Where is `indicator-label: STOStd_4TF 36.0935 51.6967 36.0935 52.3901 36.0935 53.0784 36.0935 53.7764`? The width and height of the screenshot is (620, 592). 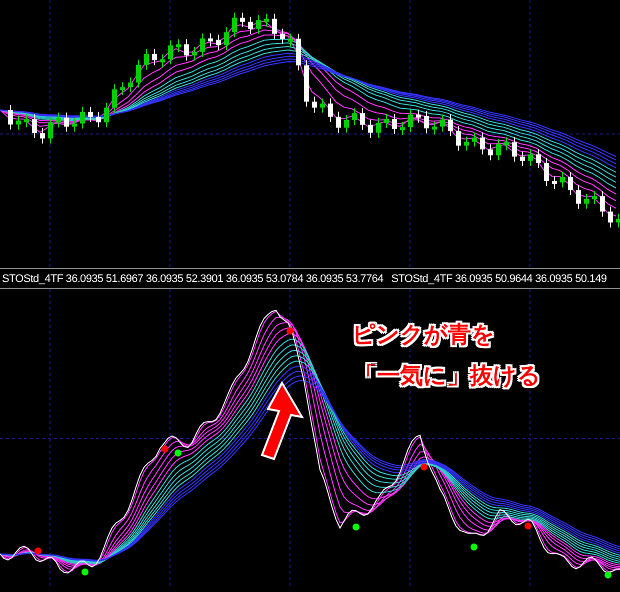
indicator-label: STOStd_4TF 36.0935 51.6967 36.0935 52.3901 36.0935 53.0784 36.0935 53.7764 is located at coordinates (193, 278).